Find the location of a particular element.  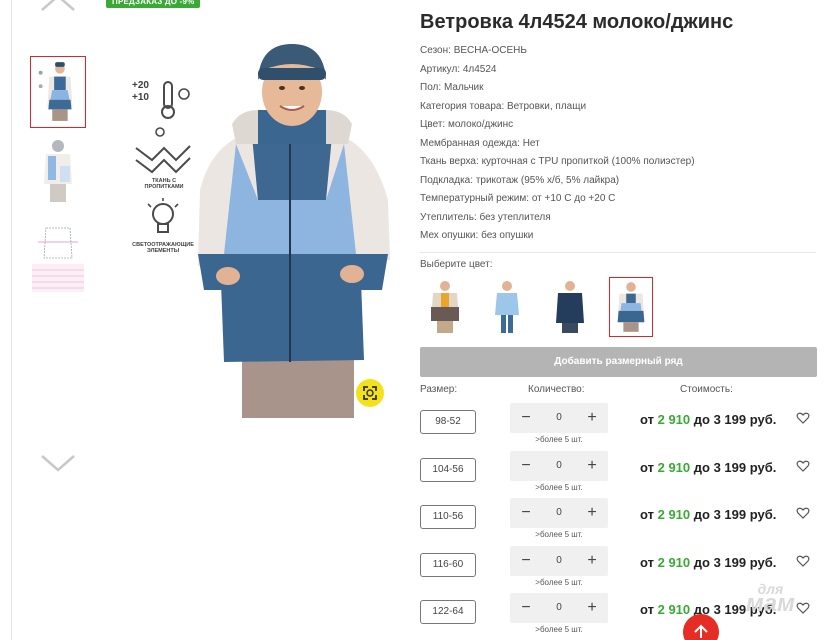

thumbnails-scroll-up-icon is located at coordinates (58, 7).